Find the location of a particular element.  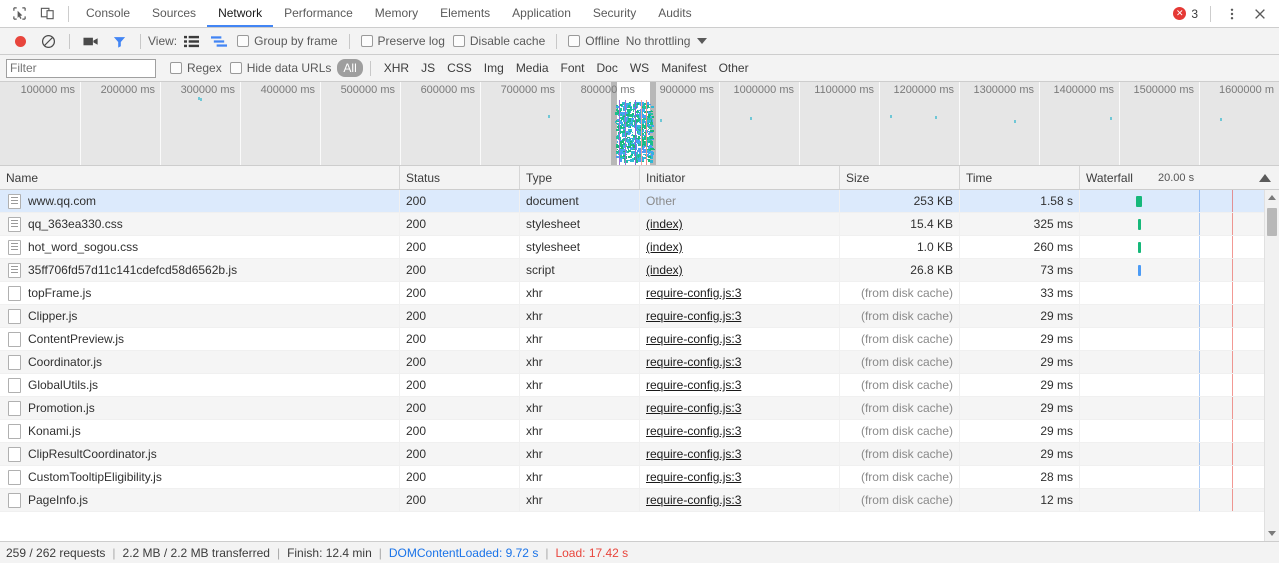

table-row: www.qq.com 200 document Other 253 KB 1.58 s is located at coordinates (639, 201).